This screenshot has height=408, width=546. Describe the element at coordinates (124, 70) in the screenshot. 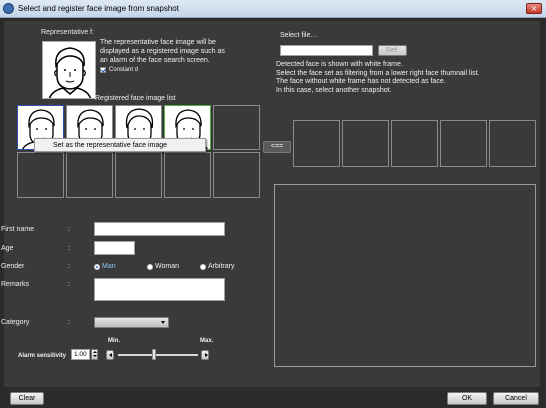

I see `constant-label: Constant d` at that location.